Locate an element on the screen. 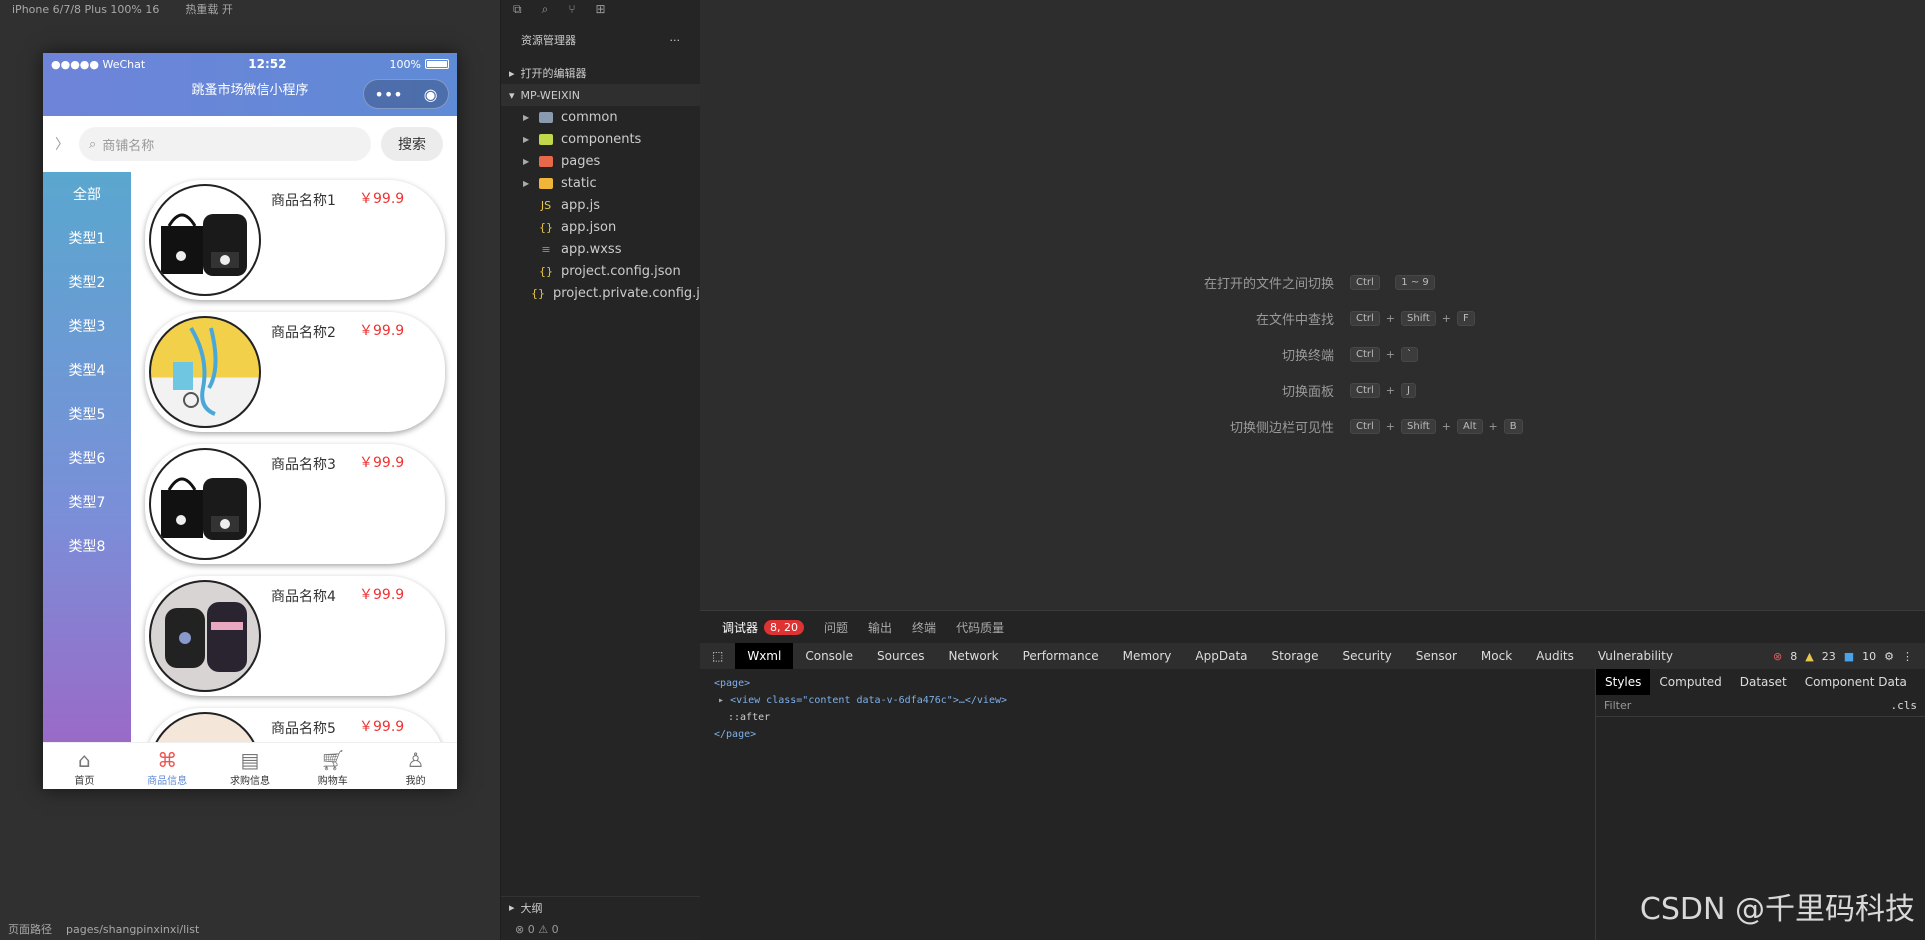  filter-input: Filter is located at coordinates (1617, 705).